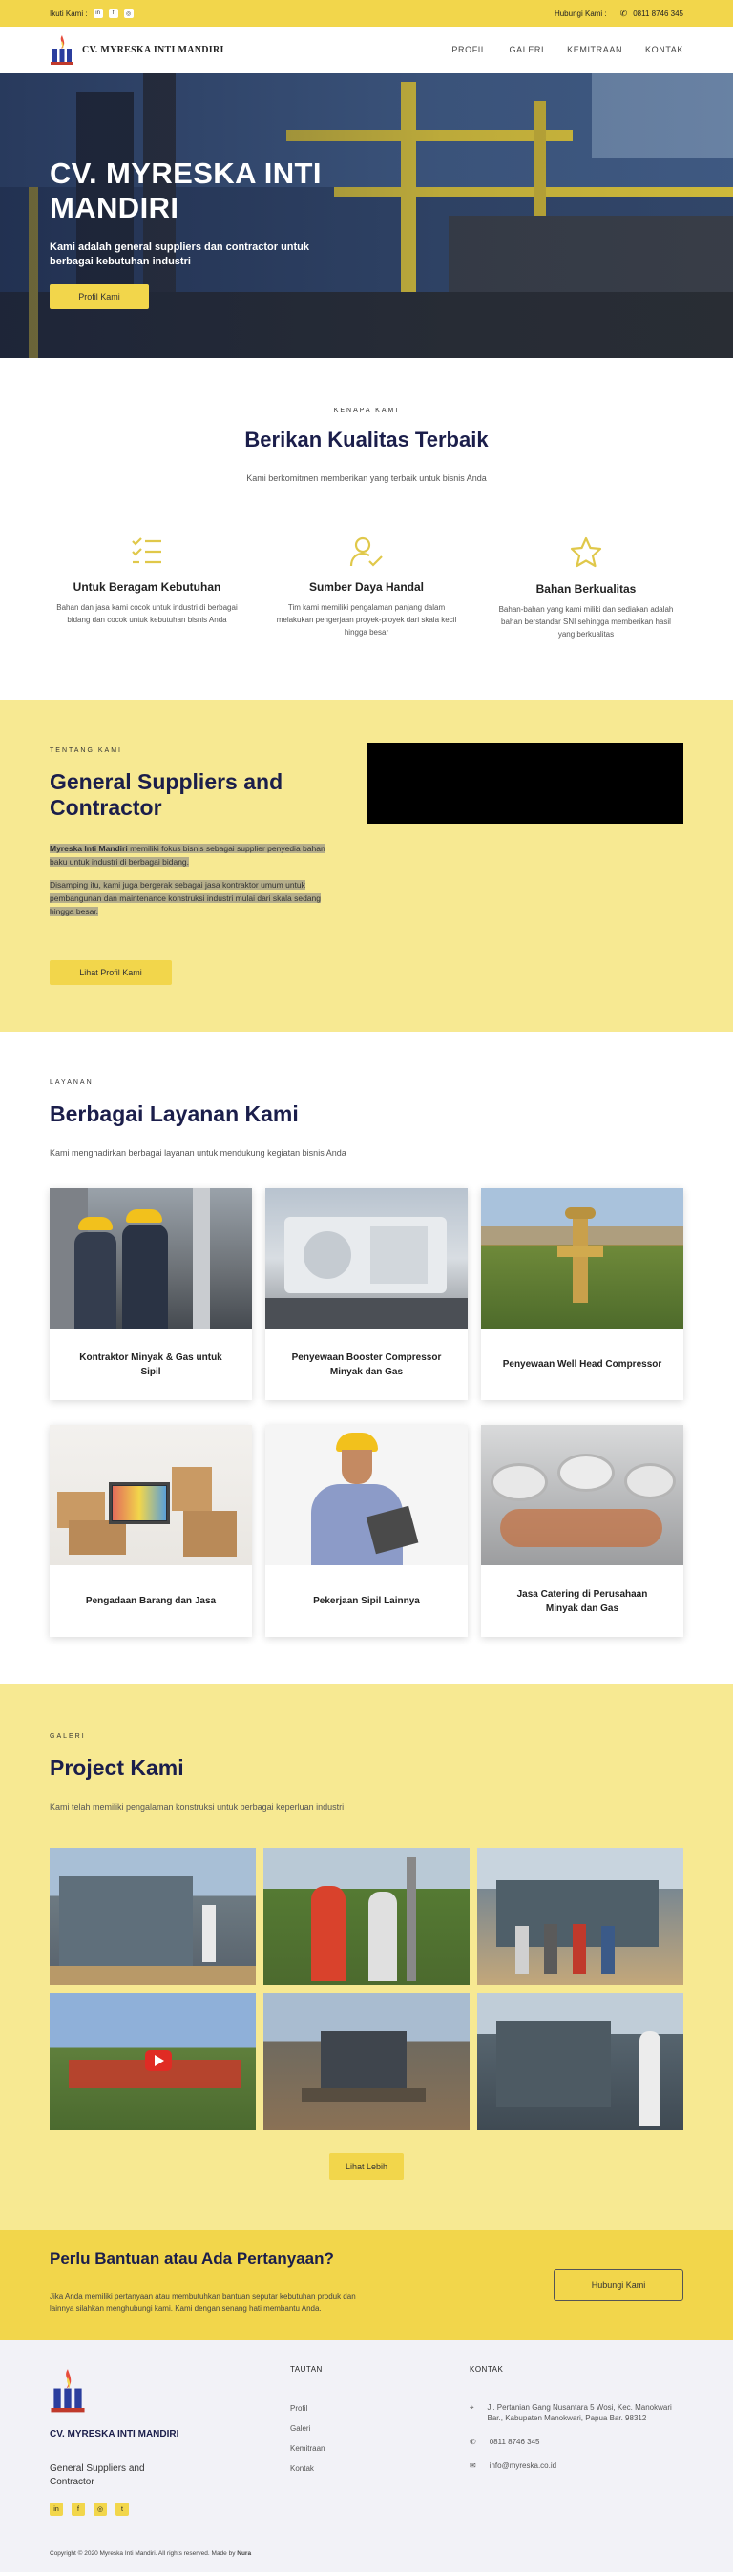  I want to click on footer-link-kemitraan: Kemitraan, so click(307, 2448).